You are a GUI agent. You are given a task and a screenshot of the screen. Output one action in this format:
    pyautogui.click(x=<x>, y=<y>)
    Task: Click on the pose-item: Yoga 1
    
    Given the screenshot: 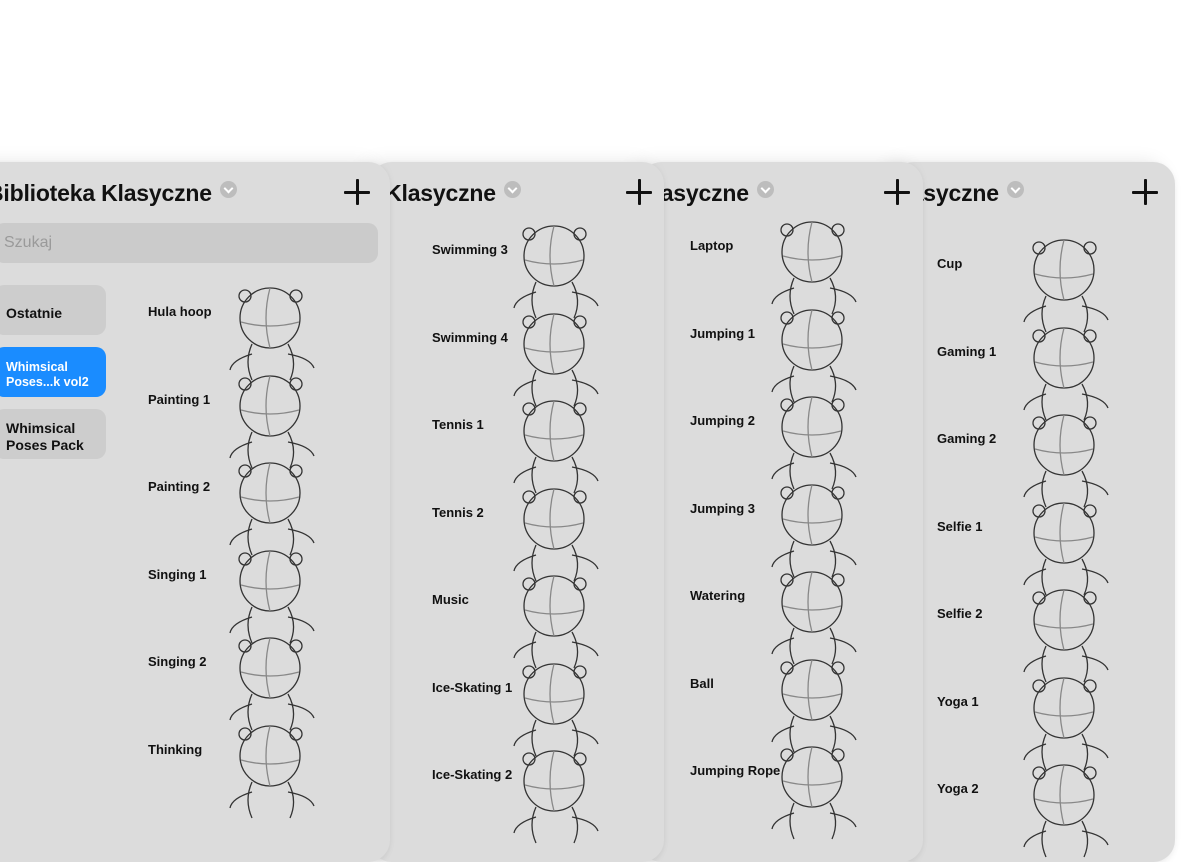 What is the action you would take?
    pyautogui.click(x=1056, y=723)
    